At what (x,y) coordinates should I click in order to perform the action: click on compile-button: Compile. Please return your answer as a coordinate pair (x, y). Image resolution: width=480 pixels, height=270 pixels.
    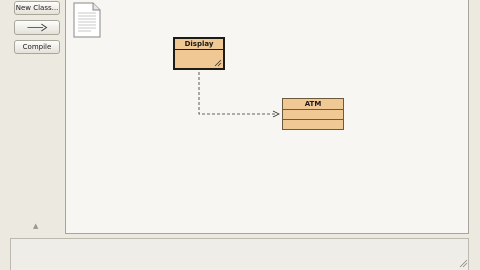
    Looking at the image, I should click on (37, 47).